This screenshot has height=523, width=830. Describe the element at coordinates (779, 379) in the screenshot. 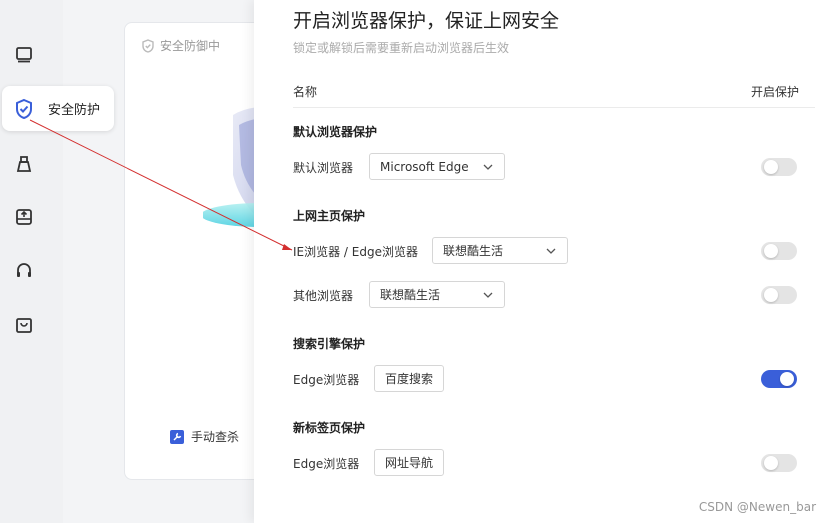

I see `search-engine-toggle` at that location.